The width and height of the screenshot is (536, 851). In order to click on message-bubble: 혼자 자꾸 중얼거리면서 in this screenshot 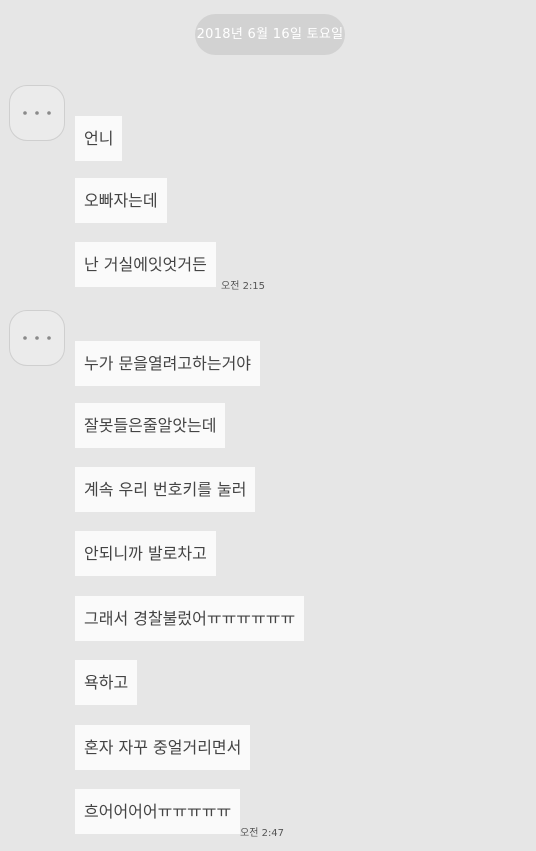, I will do `click(163, 747)`.